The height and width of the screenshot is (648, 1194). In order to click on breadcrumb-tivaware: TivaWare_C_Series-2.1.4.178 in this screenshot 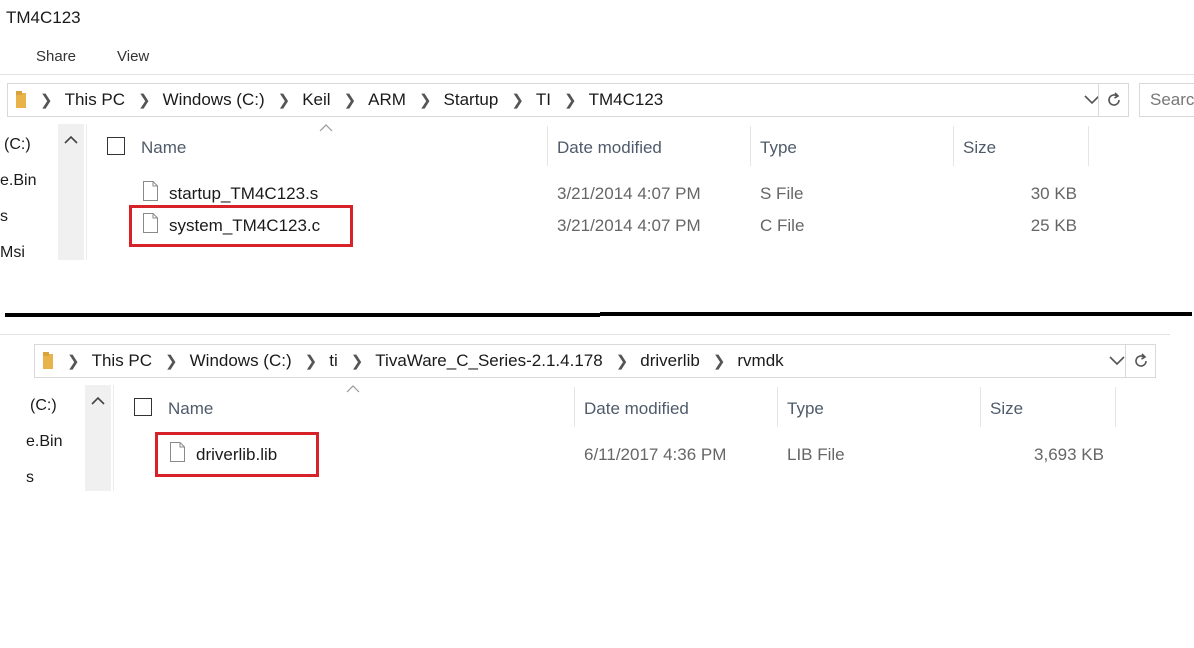, I will do `click(488, 361)`.